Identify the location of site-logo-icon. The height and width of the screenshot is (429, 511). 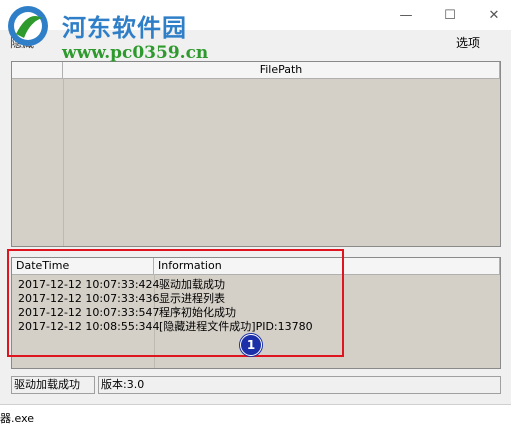
(28, 26).